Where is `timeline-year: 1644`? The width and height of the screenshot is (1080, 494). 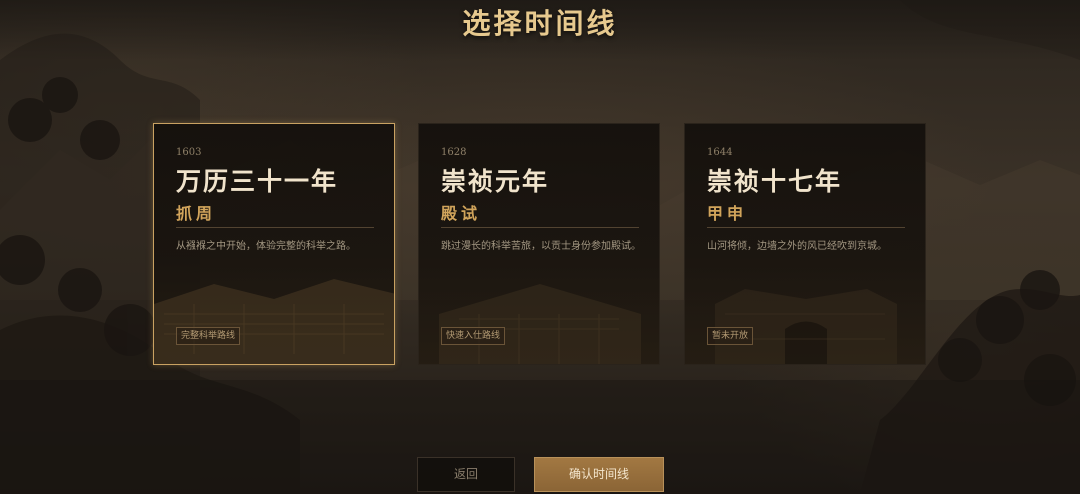
timeline-year: 1644 is located at coordinates (720, 152).